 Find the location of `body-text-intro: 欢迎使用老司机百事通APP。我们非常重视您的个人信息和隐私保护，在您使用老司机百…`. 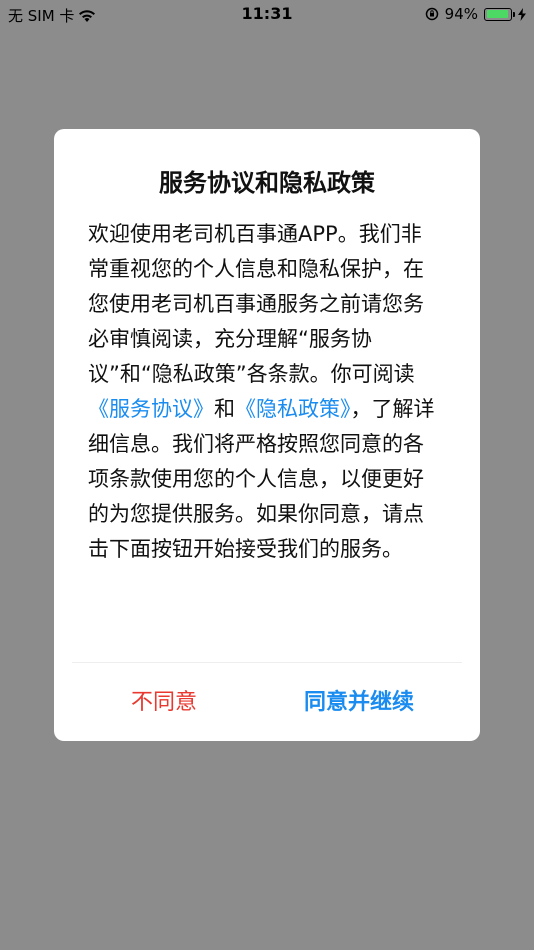

body-text-intro: 欢迎使用老司机百事通APP。我们非常重视您的个人信息和隐私保护，在您使用老司机百… is located at coordinates (256, 304).